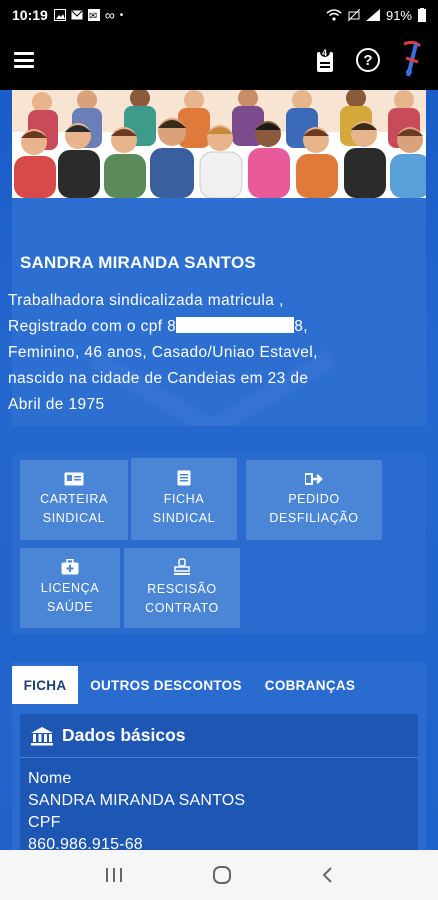  What do you see at coordinates (353, 15) in the screenshot?
I see `mute-icon` at bounding box center [353, 15].